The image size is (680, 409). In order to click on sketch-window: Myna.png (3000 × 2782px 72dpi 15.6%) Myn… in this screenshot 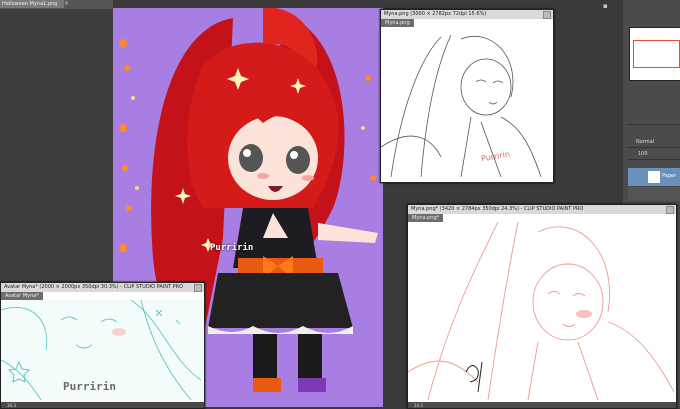, I will do `click(467, 96)`.